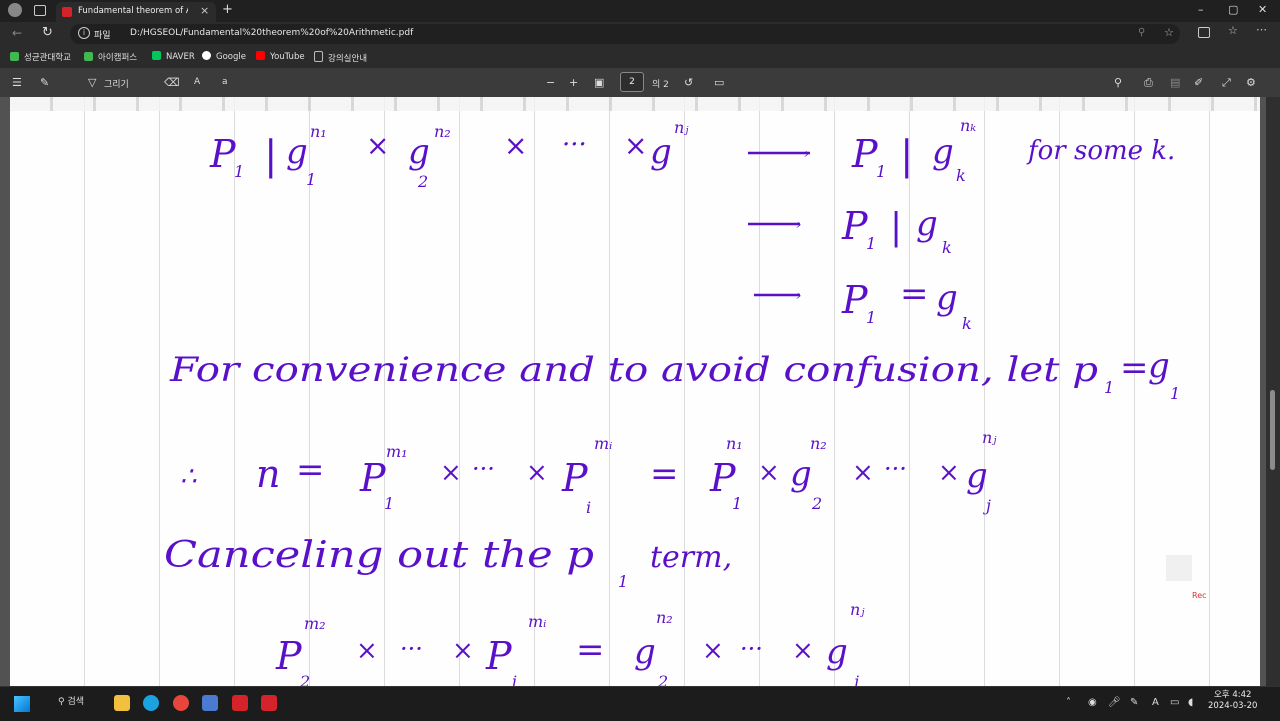 This screenshot has height=721, width=1280. I want to click on close-window-button: ✕, so click(1262, 9).